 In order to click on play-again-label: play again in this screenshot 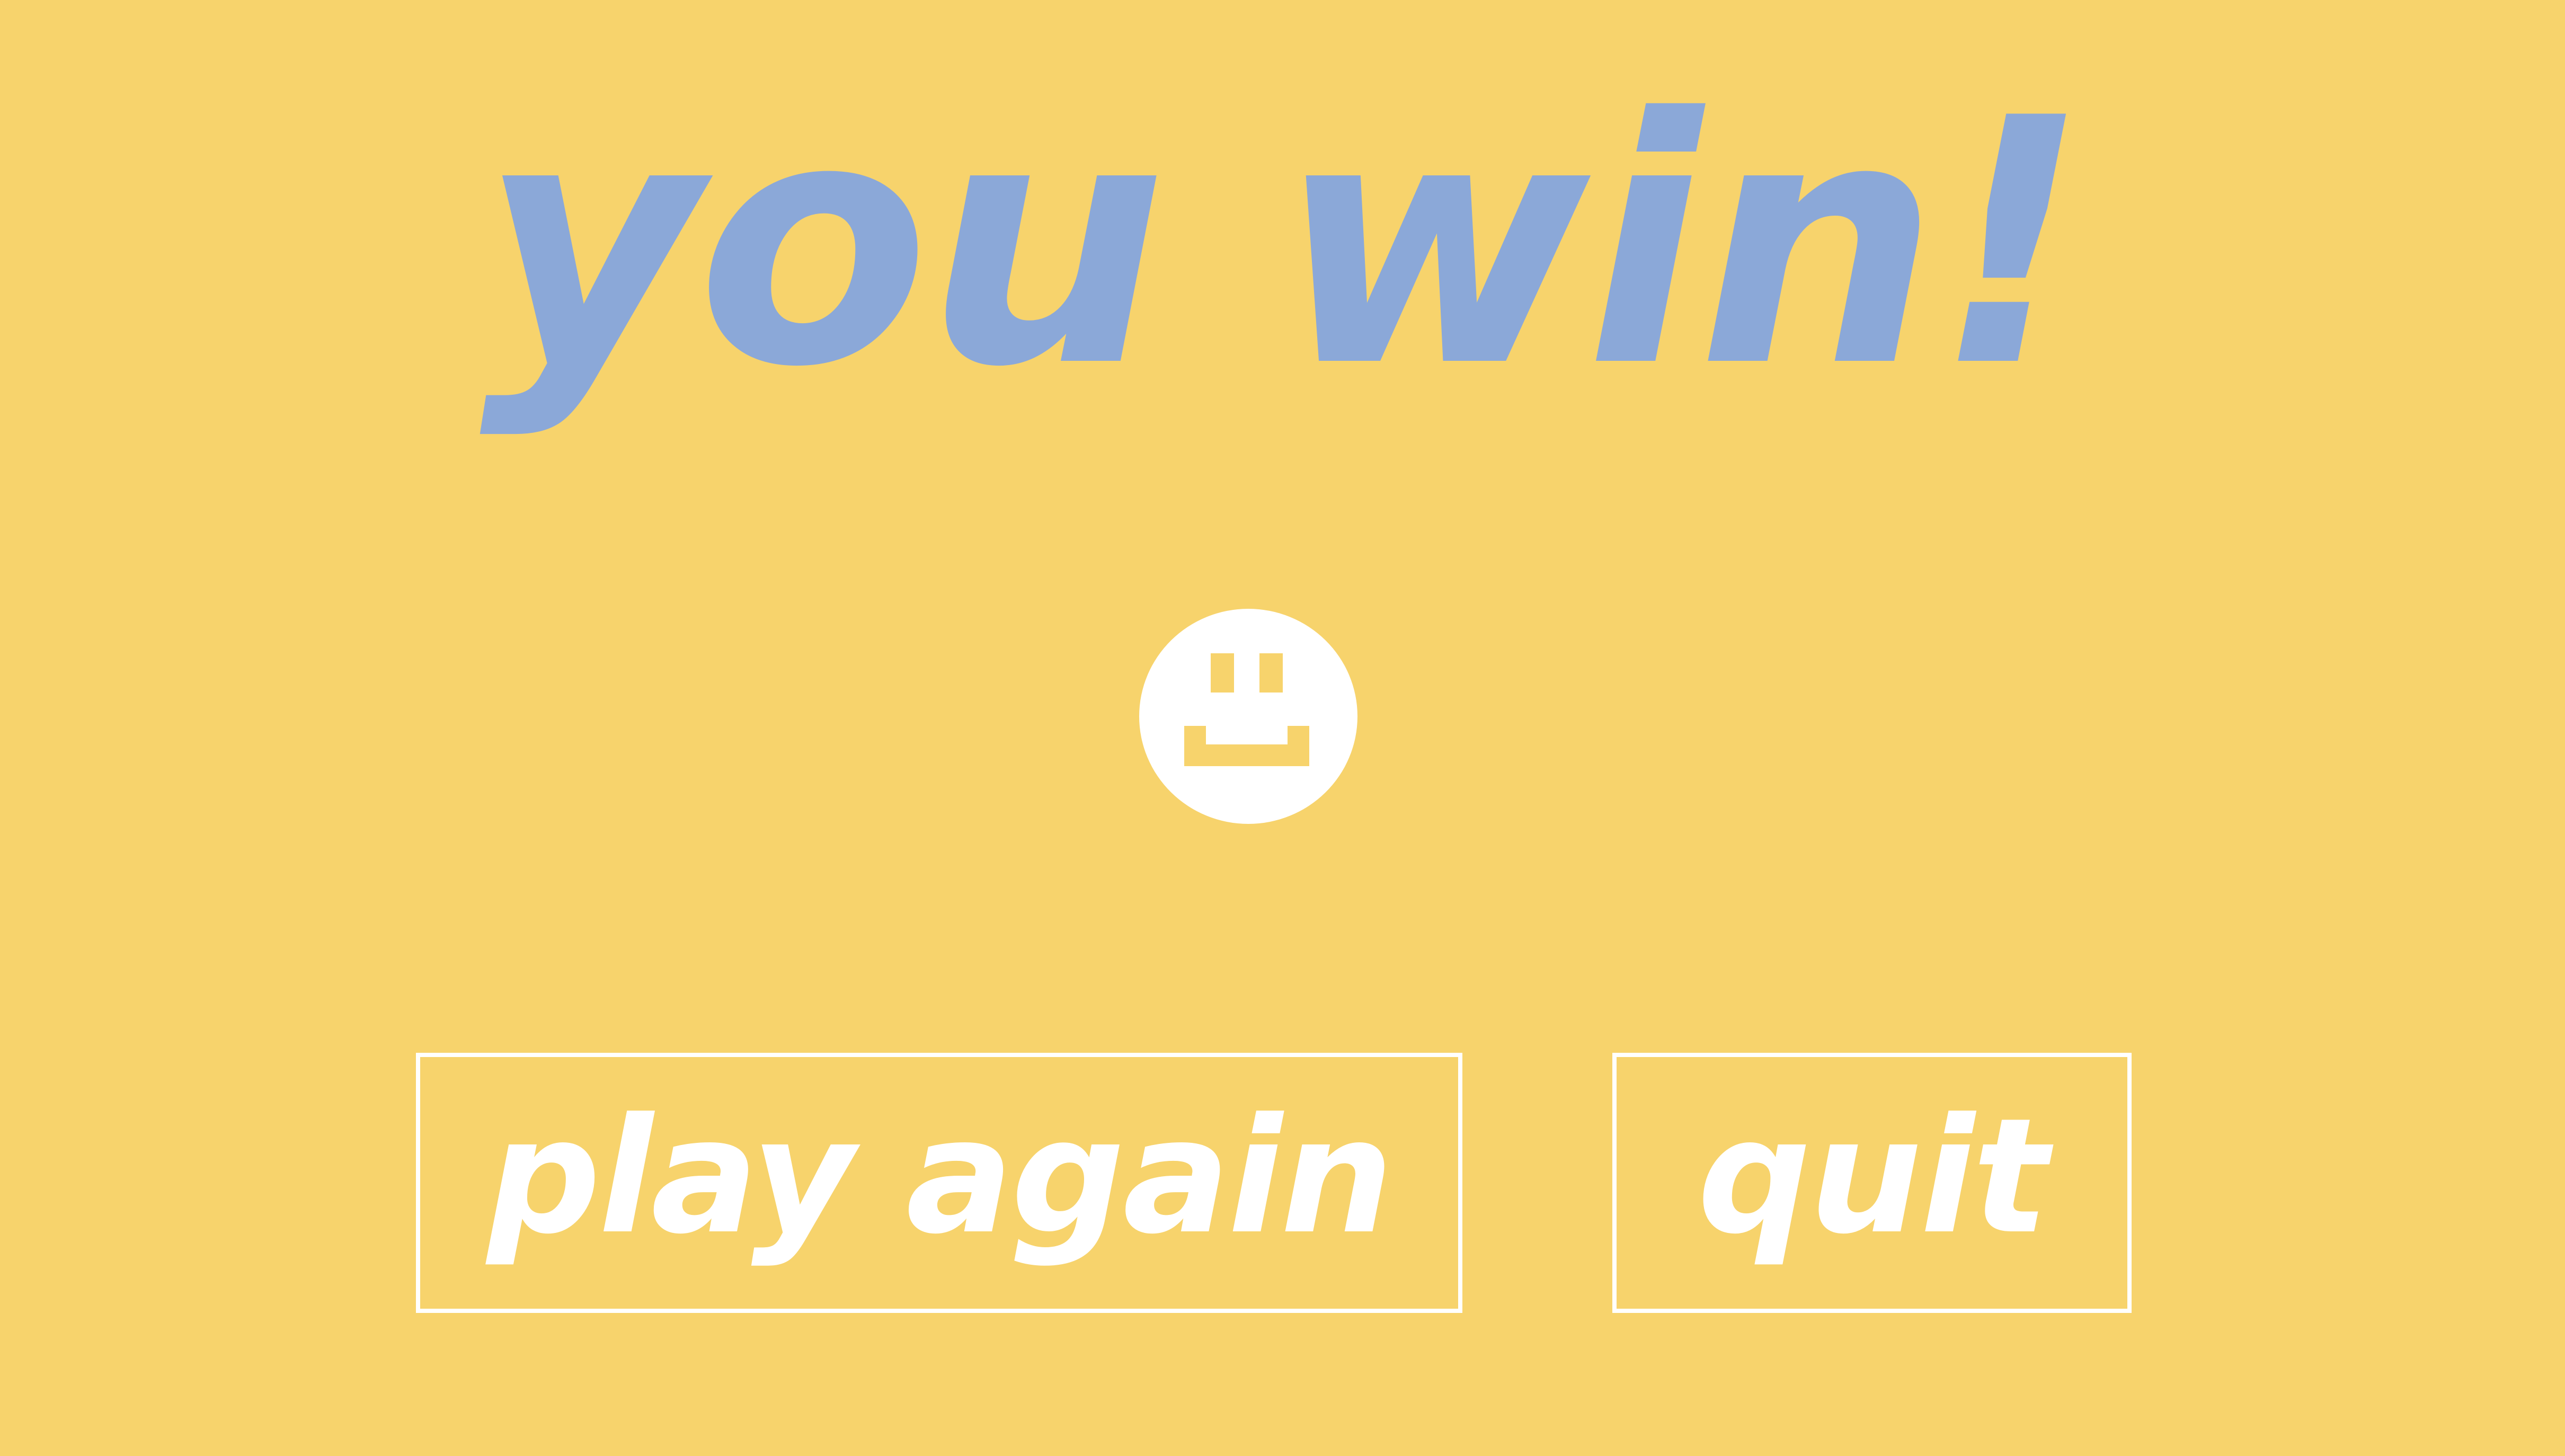, I will do `click(940, 1176)`.